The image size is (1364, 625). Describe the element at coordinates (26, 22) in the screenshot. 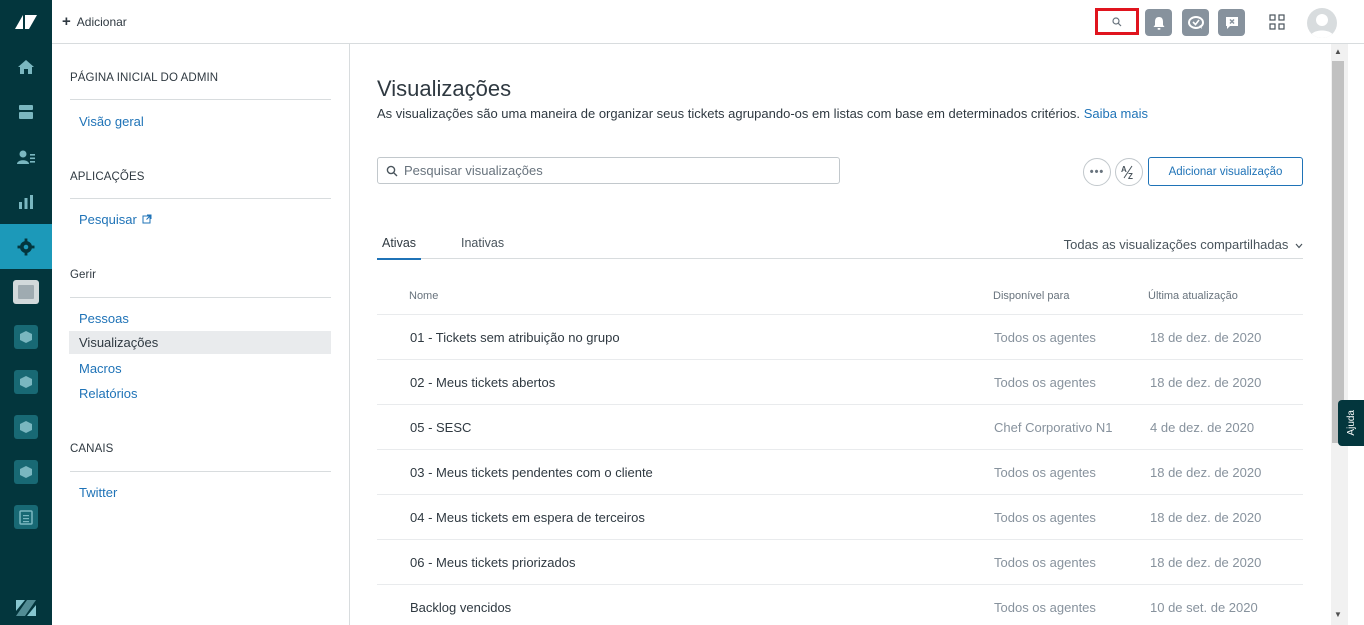

I see `zendesk-logo` at that location.